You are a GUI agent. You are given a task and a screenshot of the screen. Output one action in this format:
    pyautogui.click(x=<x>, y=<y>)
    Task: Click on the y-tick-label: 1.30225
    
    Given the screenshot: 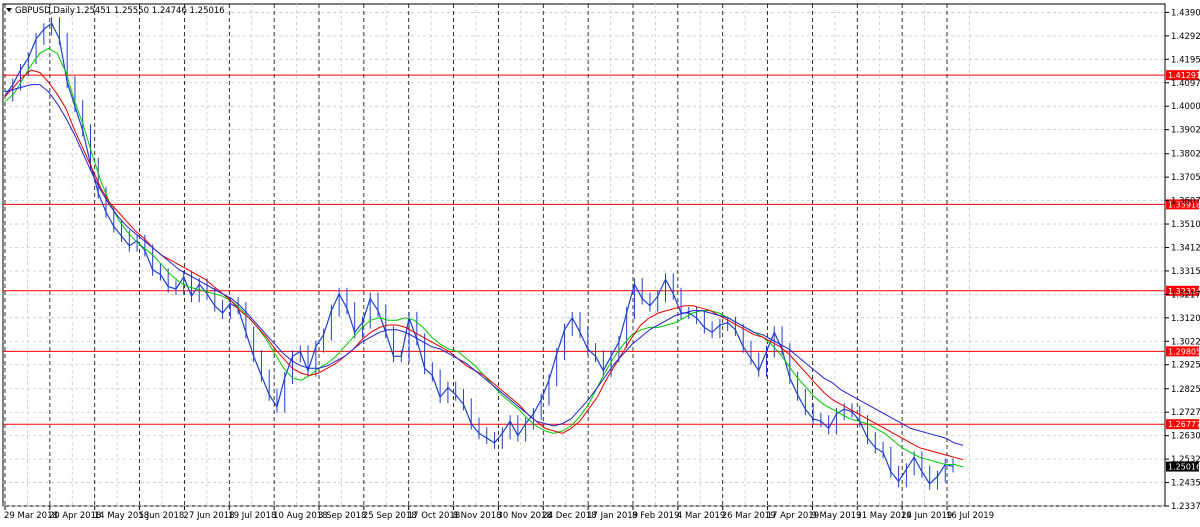 What is the action you would take?
    pyautogui.click(x=1185, y=342)
    